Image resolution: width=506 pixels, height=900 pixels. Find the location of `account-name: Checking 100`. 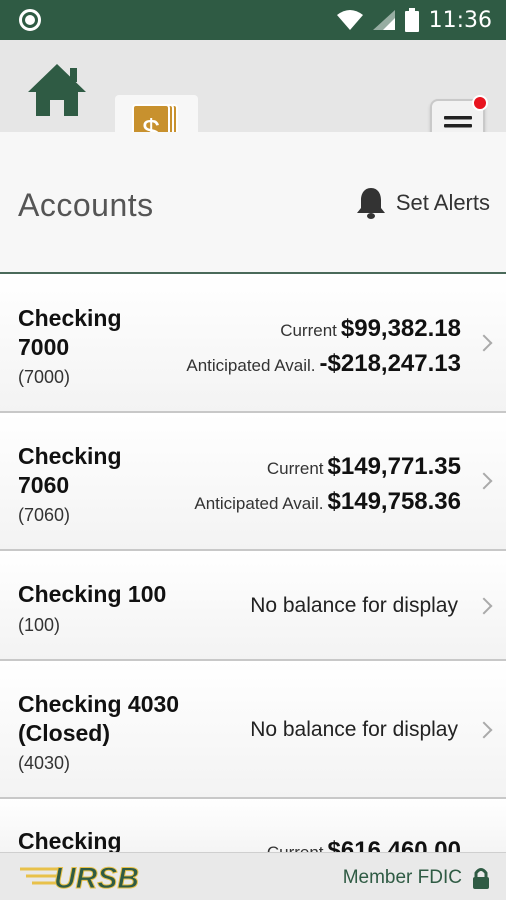

account-name: Checking 100 is located at coordinates (92, 594).